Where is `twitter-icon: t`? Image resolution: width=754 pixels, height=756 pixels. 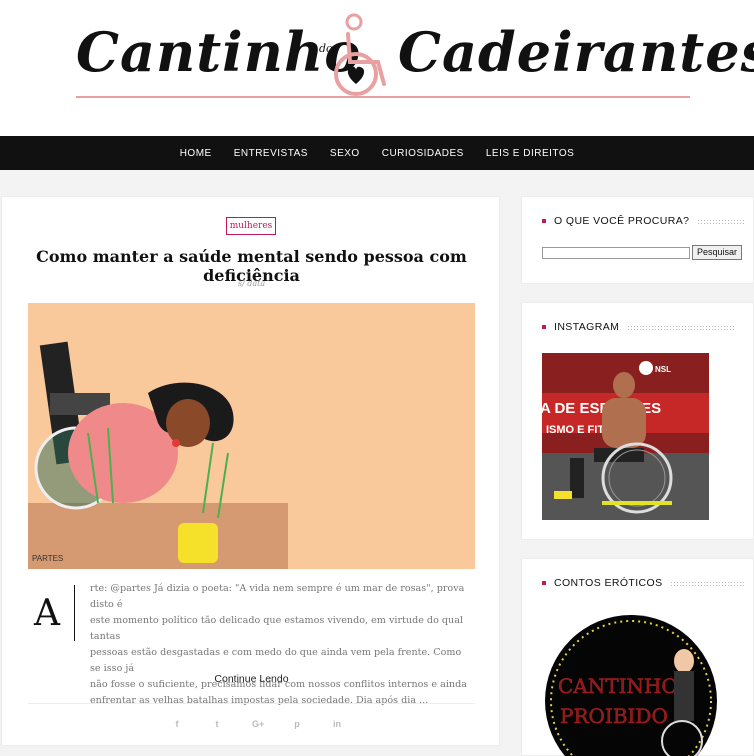
twitter-icon: t is located at coordinates (217, 724).